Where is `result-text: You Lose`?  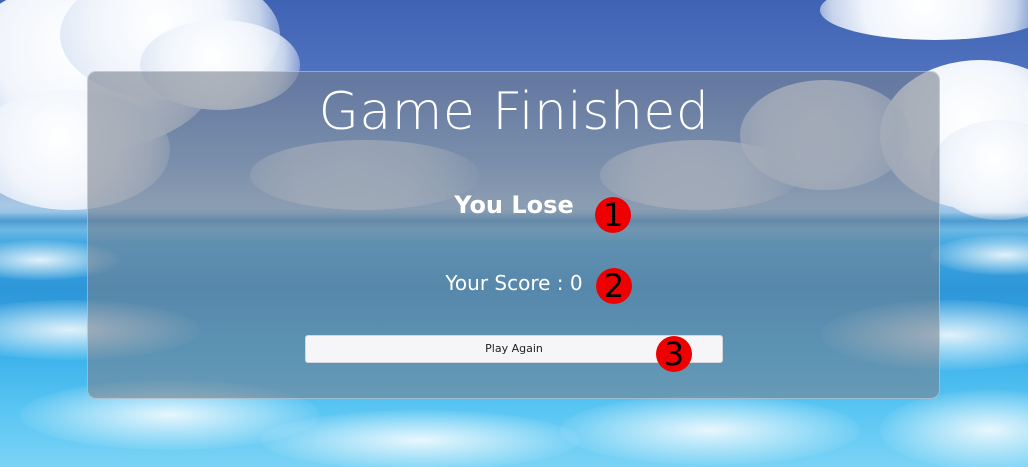 result-text: You Lose is located at coordinates (514, 205).